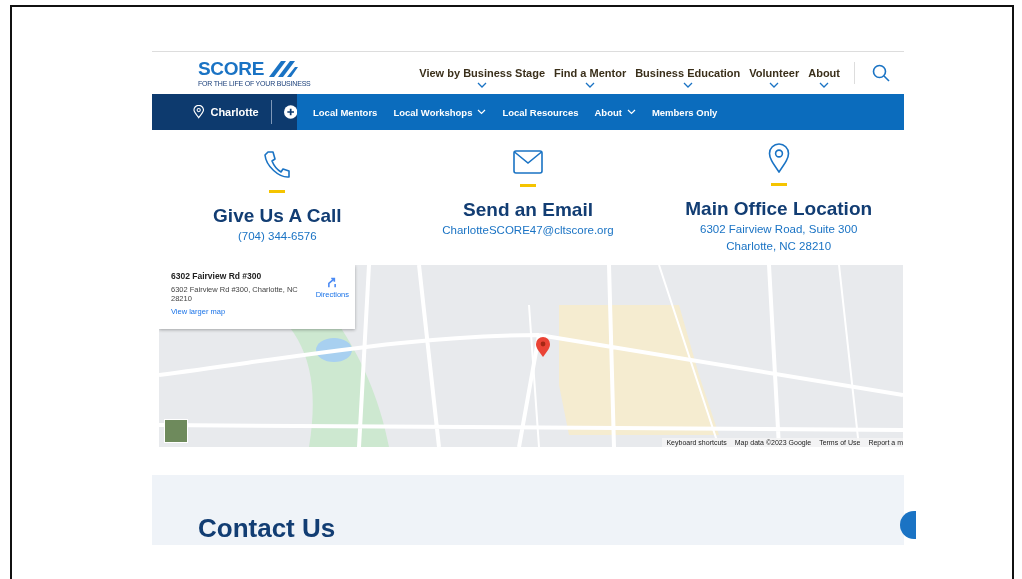 The image size is (1022, 579). Describe the element at coordinates (217, 276) in the screenshot. I see `place-name: 6302 Fairview Rd #300` at that location.